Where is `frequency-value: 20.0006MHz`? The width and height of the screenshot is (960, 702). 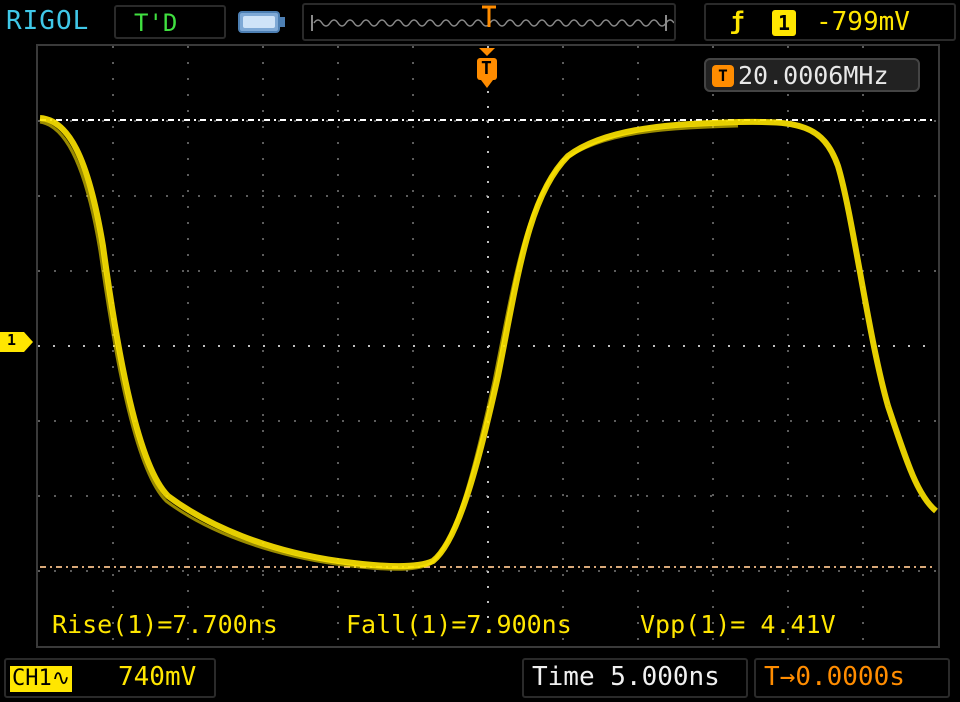
frequency-value: 20.0006MHz is located at coordinates (813, 75).